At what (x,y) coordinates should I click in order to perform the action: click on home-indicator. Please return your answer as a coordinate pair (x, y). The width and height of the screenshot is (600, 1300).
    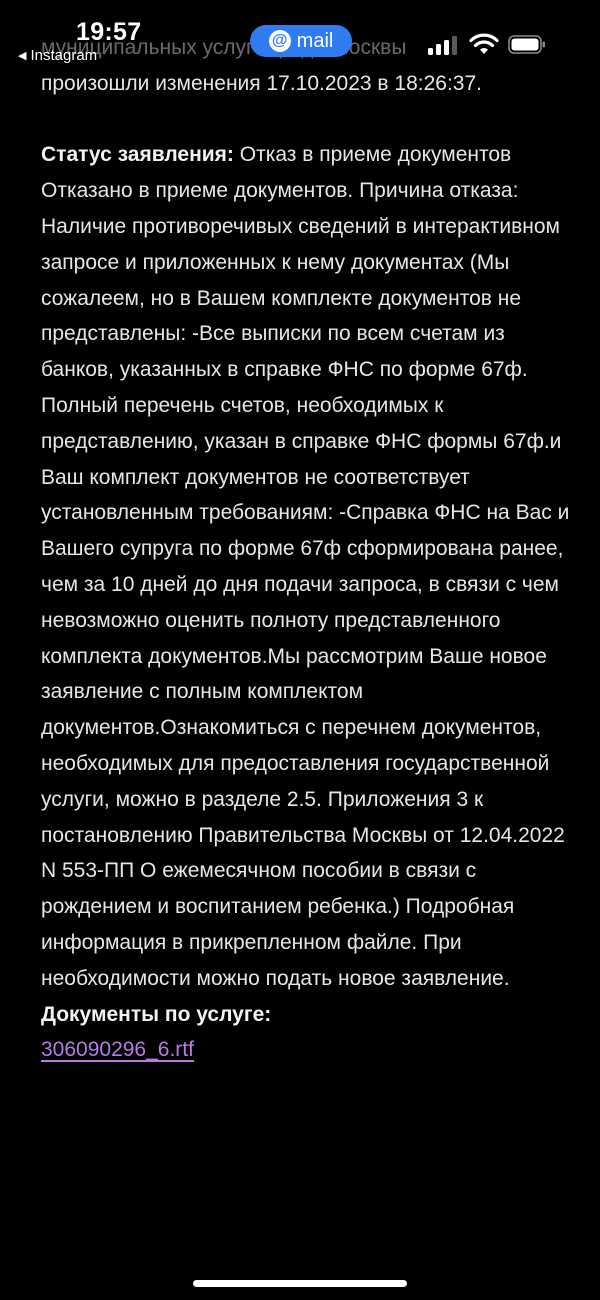
    Looking at the image, I should click on (300, 1283).